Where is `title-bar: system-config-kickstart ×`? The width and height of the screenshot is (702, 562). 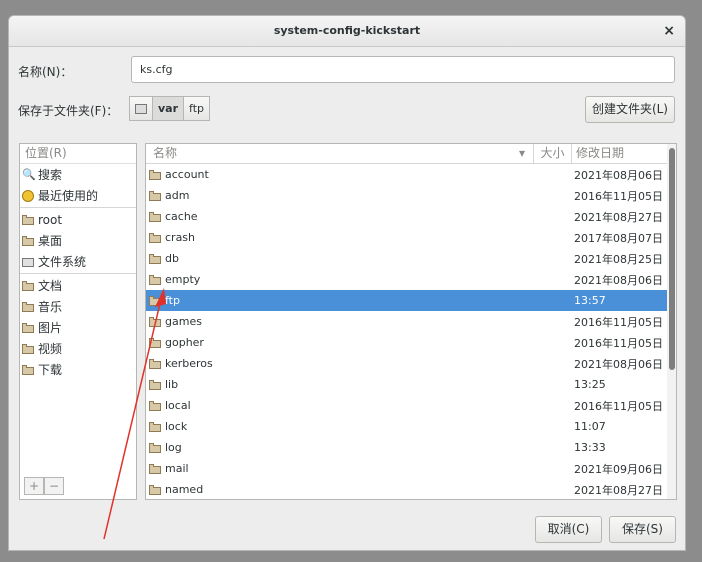
title-bar: system-config-kickstart × is located at coordinates (347, 31).